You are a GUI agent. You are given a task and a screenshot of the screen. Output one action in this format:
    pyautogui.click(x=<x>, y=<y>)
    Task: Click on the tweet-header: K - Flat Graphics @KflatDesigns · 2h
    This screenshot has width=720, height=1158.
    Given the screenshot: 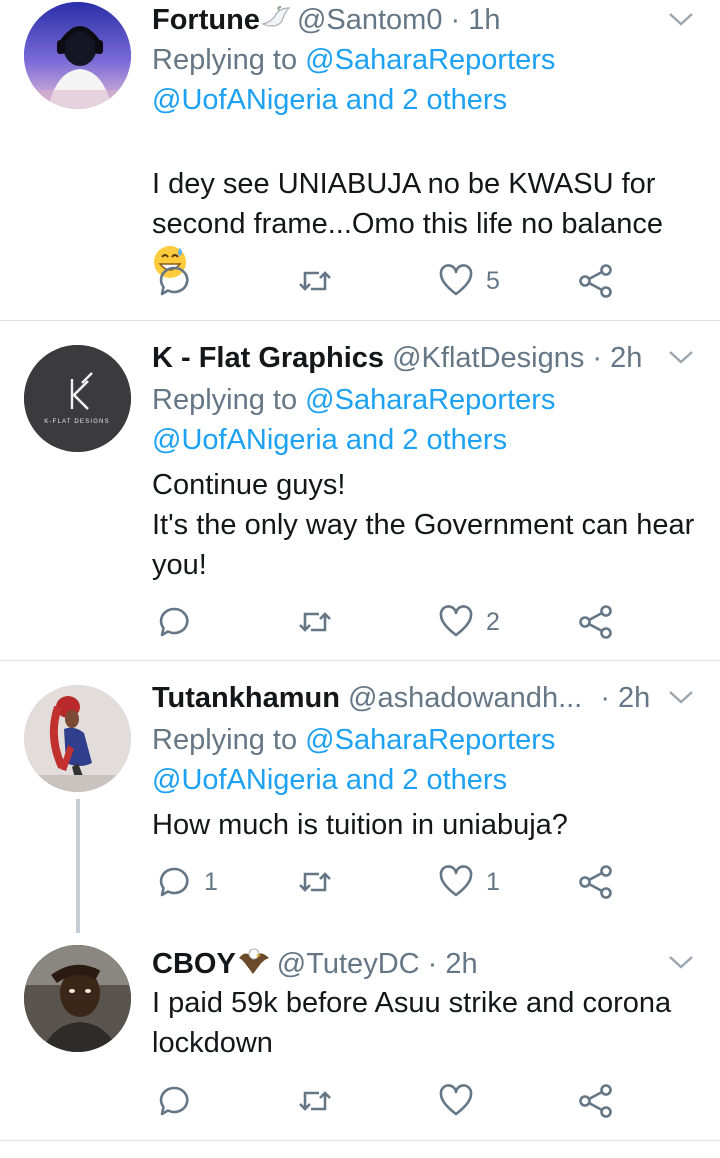 What is the action you would take?
    pyautogui.click(x=425, y=358)
    